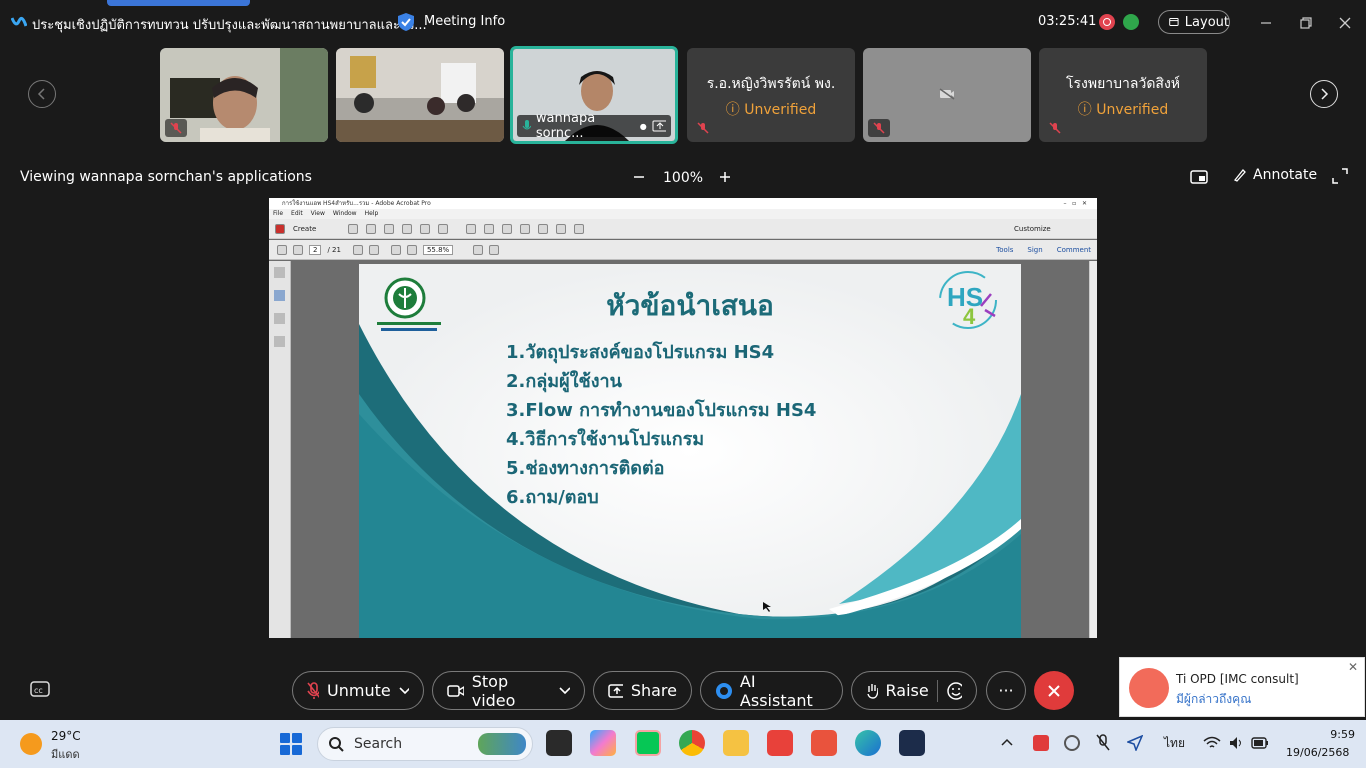 This screenshot has height=768, width=1366. What do you see at coordinates (406, 22) in the screenshot?
I see `shield-icon` at bounding box center [406, 22].